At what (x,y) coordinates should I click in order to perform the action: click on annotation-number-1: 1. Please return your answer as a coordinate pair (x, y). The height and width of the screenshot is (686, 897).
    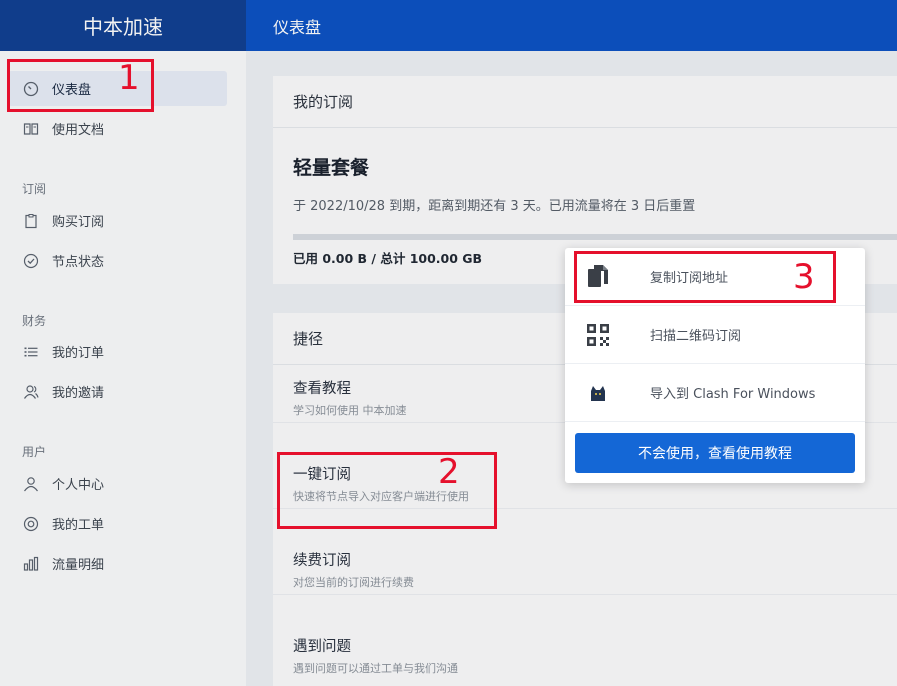
    Looking at the image, I should click on (129, 78).